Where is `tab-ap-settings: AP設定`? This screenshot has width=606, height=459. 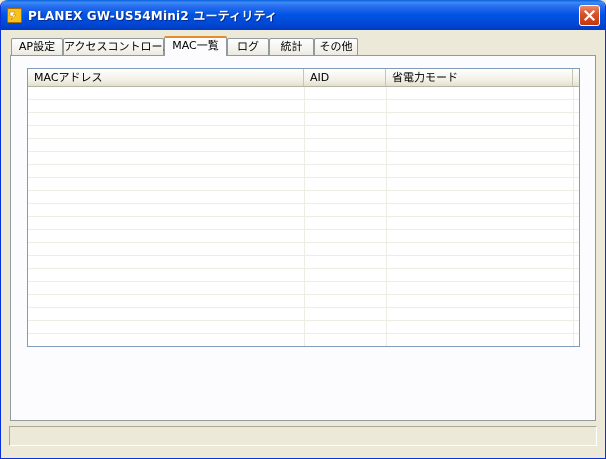 tab-ap-settings: AP設定 is located at coordinates (37, 46).